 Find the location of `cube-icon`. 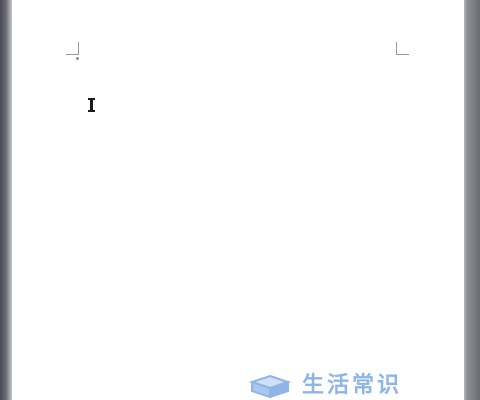

cube-icon is located at coordinates (270, 386).